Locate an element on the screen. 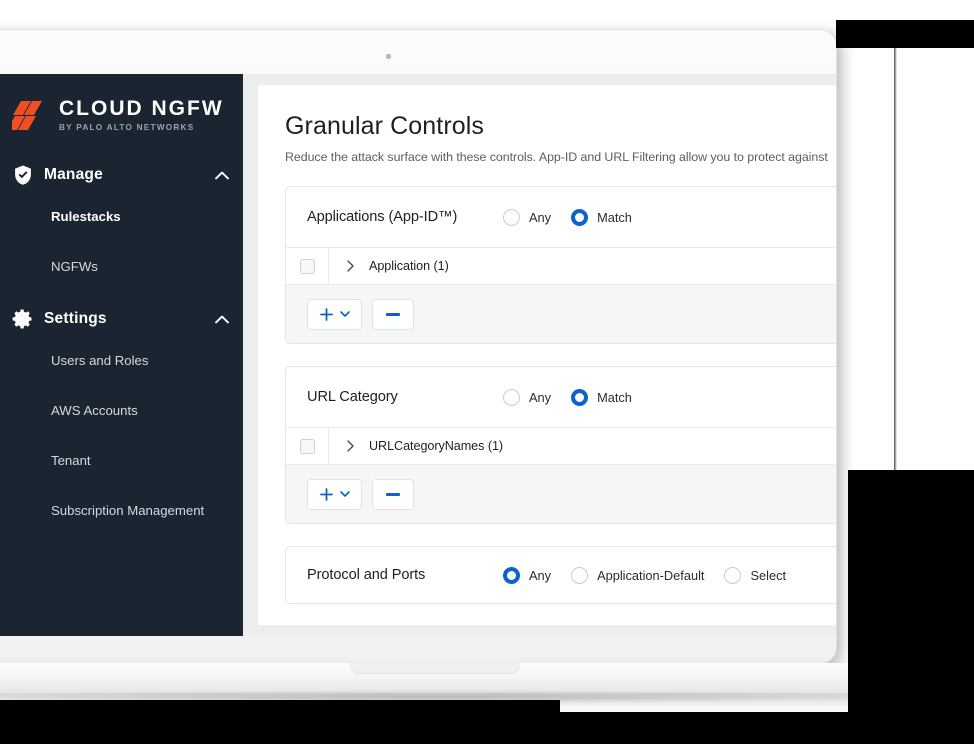  brand-logo: CLOUD NGFW BY PALO ALTO NETWORKS is located at coordinates (121, 112).